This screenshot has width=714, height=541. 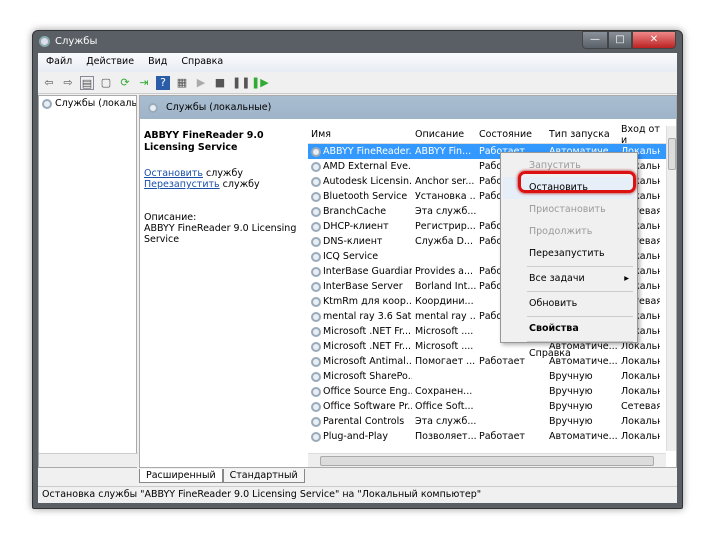 What do you see at coordinates (106, 83) in the screenshot?
I see `properties-icon: ▢` at bounding box center [106, 83].